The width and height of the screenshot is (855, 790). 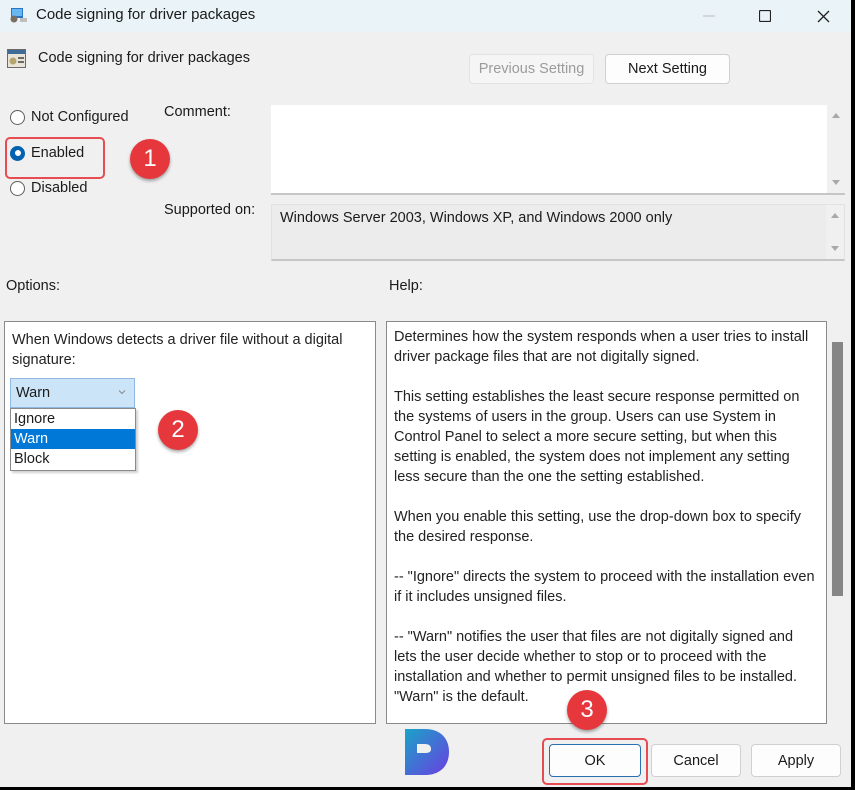 What do you see at coordinates (144, 58) in the screenshot?
I see `policy-name: Code signing for driver packages` at bounding box center [144, 58].